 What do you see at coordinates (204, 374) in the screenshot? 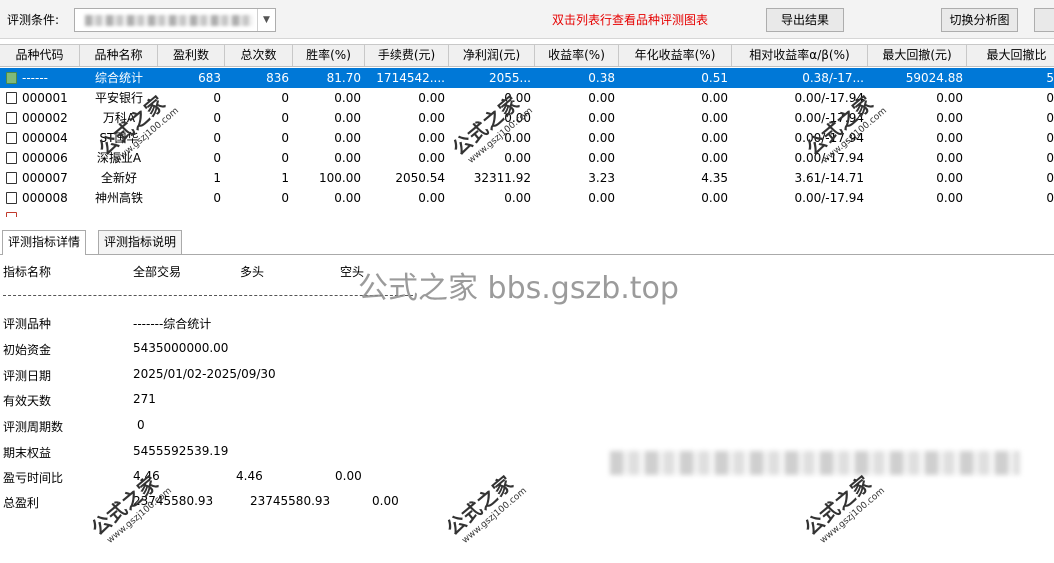
I see `detail-value: 2025/01/02-2025/09/30` at bounding box center [204, 374].